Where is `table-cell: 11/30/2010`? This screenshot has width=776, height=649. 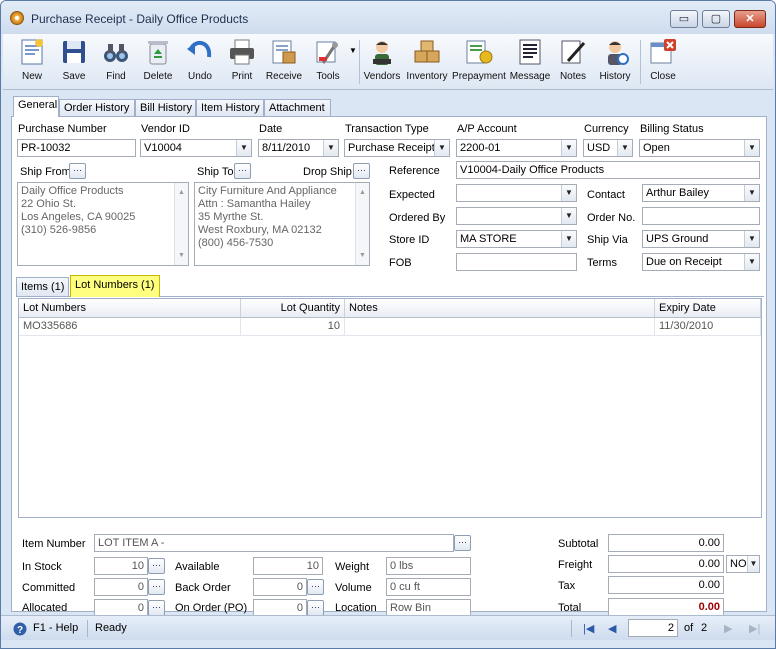 table-cell: 11/30/2010 is located at coordinates (708, 327).